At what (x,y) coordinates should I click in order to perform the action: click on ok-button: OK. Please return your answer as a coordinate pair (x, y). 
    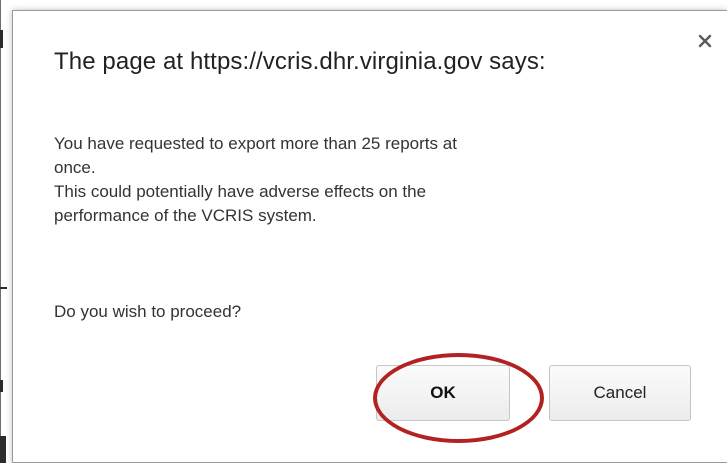
    Looking at the image, I should click on (443, 393).